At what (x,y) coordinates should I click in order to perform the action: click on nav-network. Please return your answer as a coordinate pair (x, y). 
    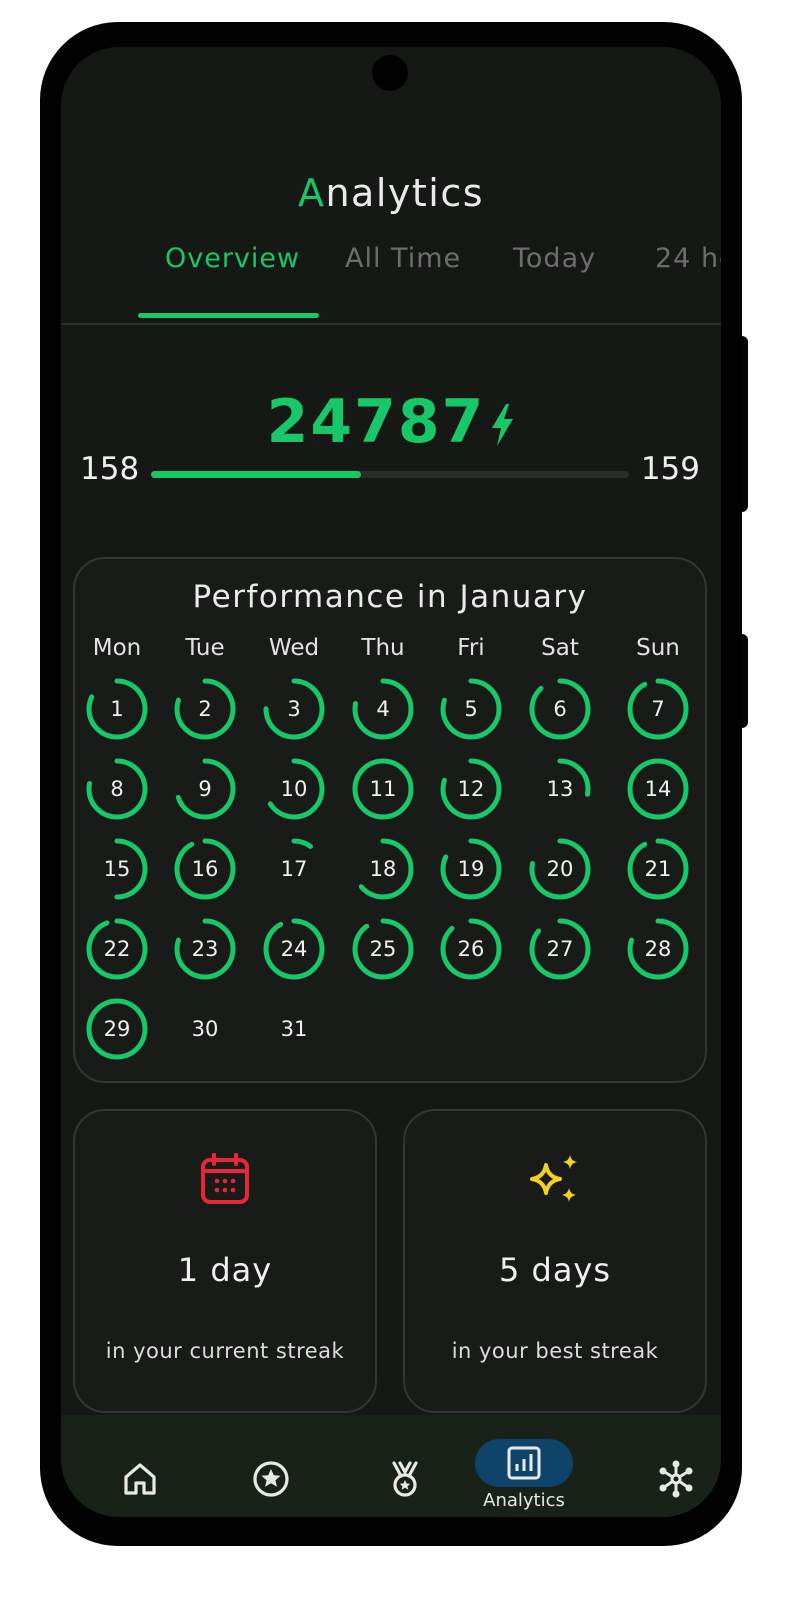
    Looking at the image, I should click on (677, 1466).